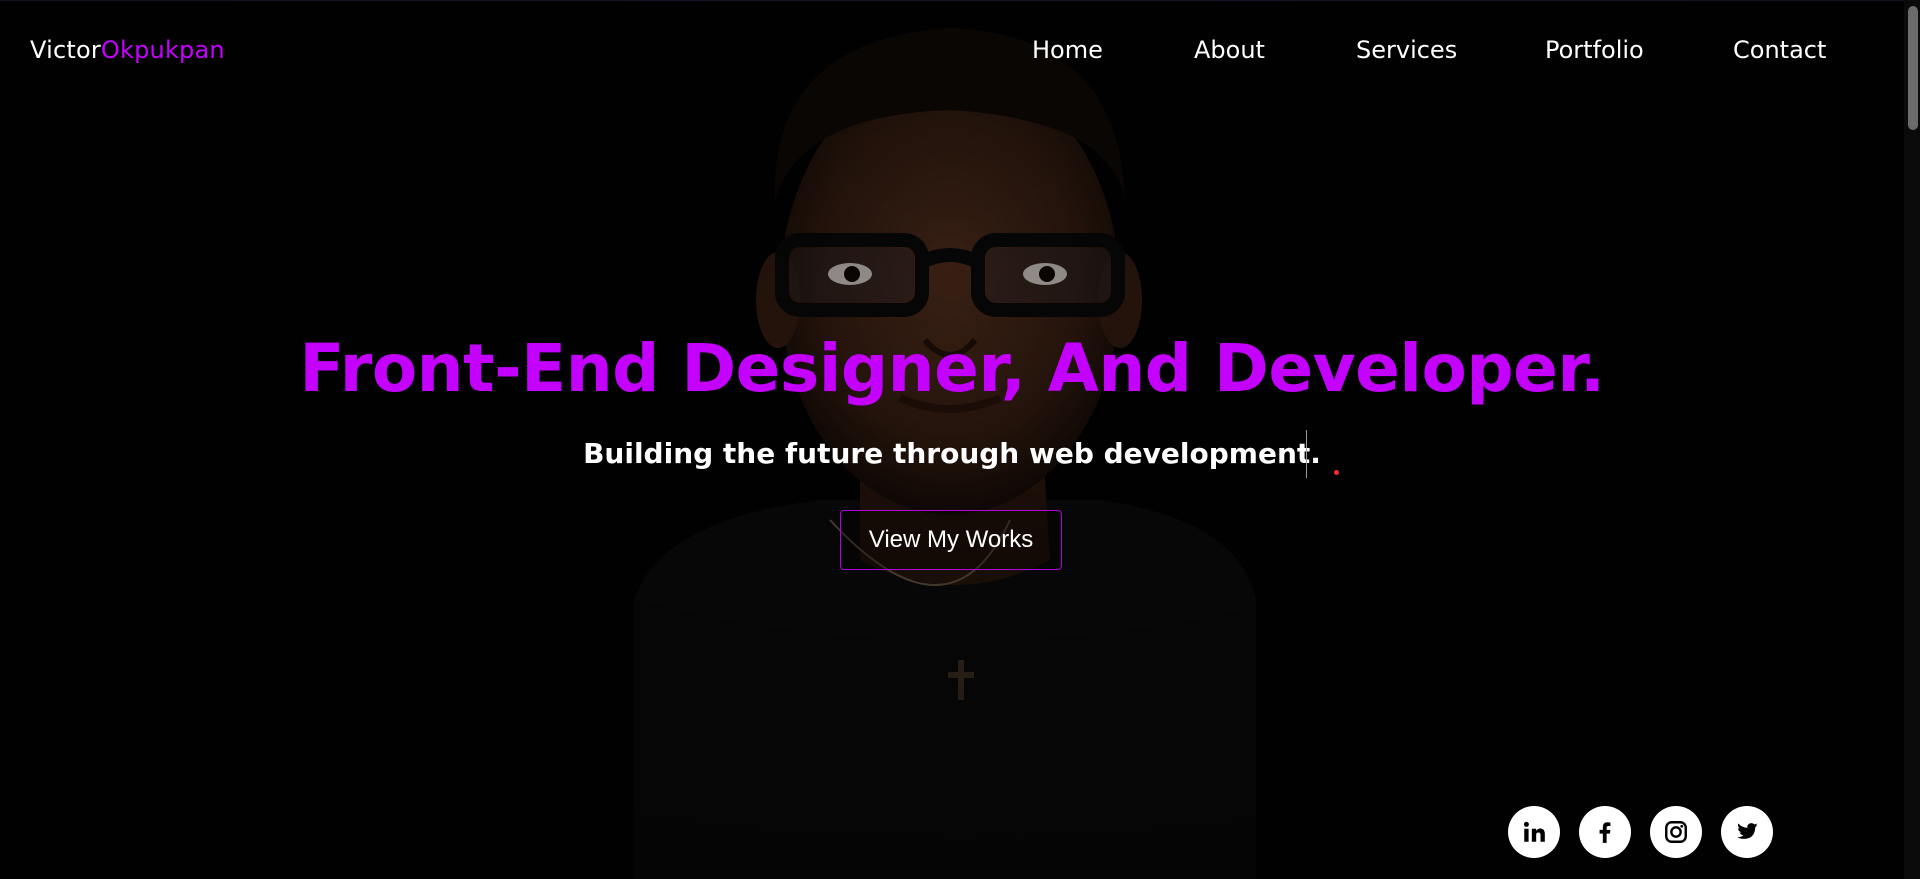 This screenshot has height=879, width=1920. Describe the element at coordinates (960, 51) in the screenshot. I see `main-nav: Home About Services Portfolio Contact` at that location.